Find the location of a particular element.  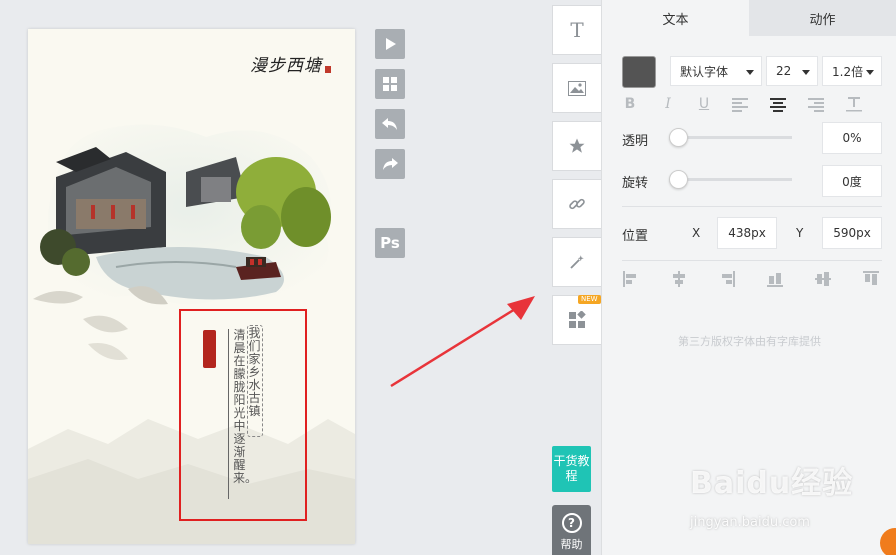

tab-animation: 动作 is located at coordinates (822, 18).